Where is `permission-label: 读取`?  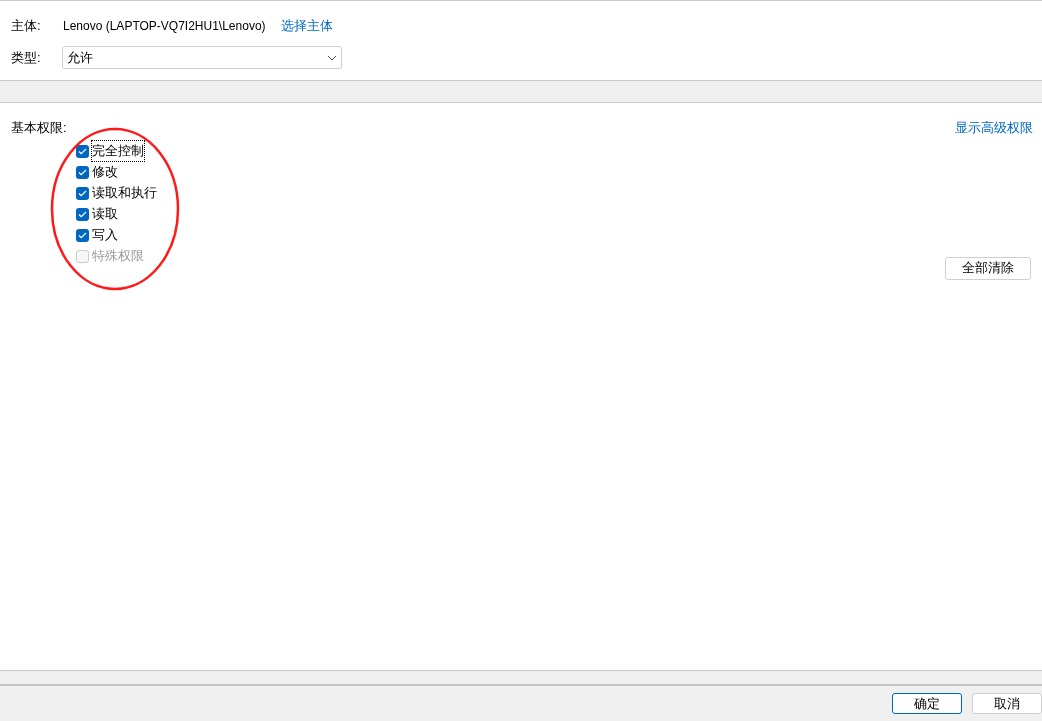
permission-label: 读取 is located at coordinates (105, 214).